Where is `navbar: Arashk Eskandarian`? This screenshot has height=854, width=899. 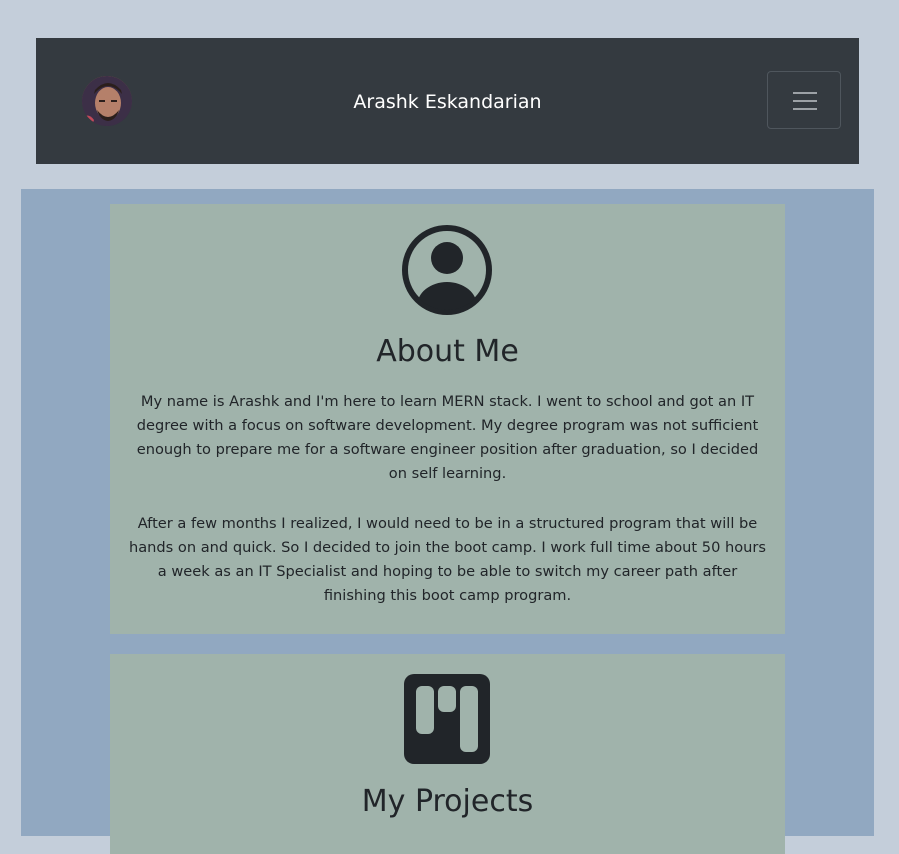 navbar: Arashk Eskandarian is located at coordinates (447, 101).